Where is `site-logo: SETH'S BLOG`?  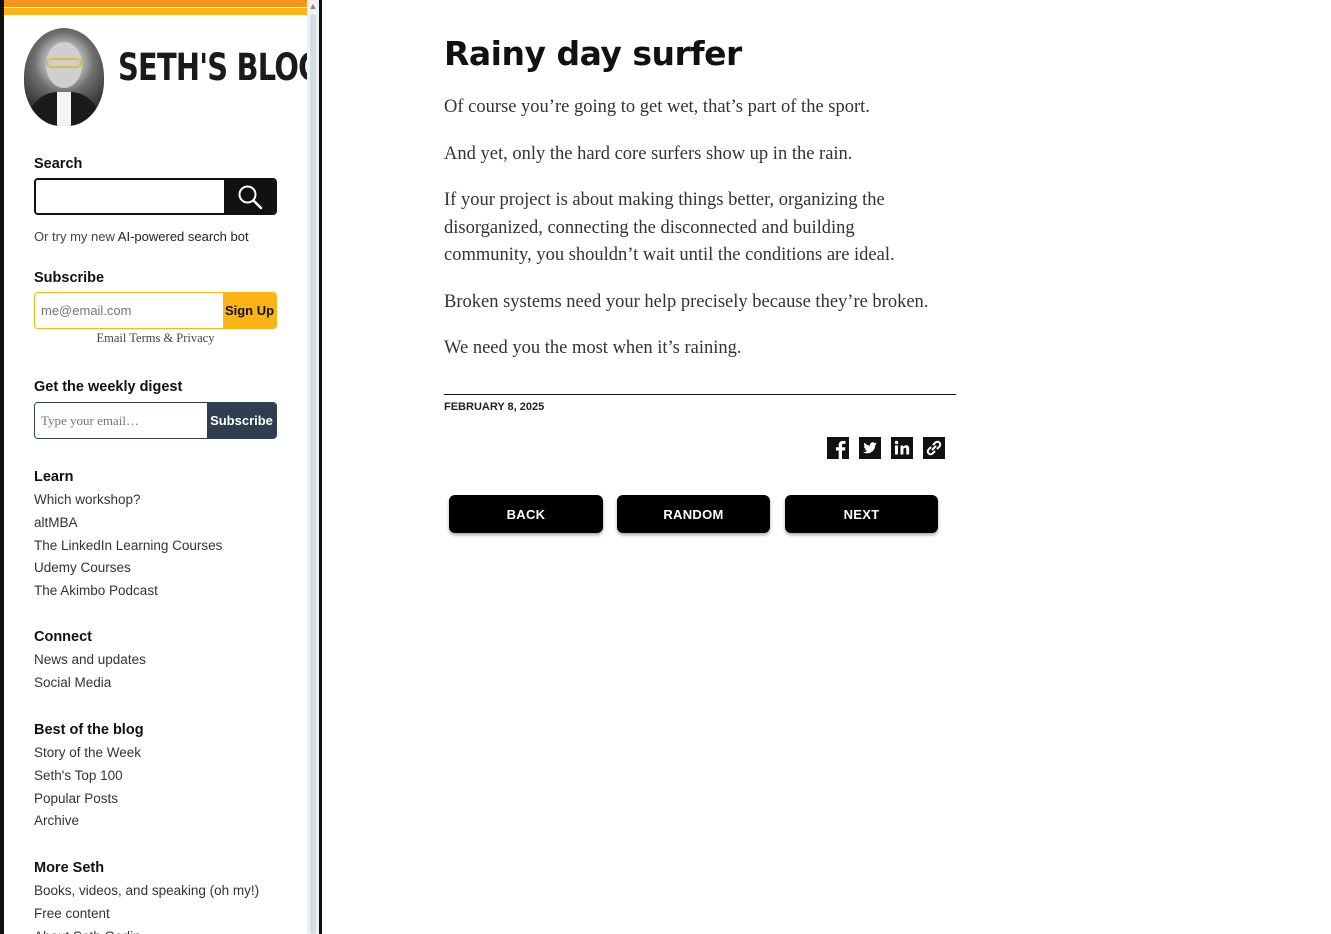 site-logo: SETH'S BLOG is located at coordinates (218, 67).